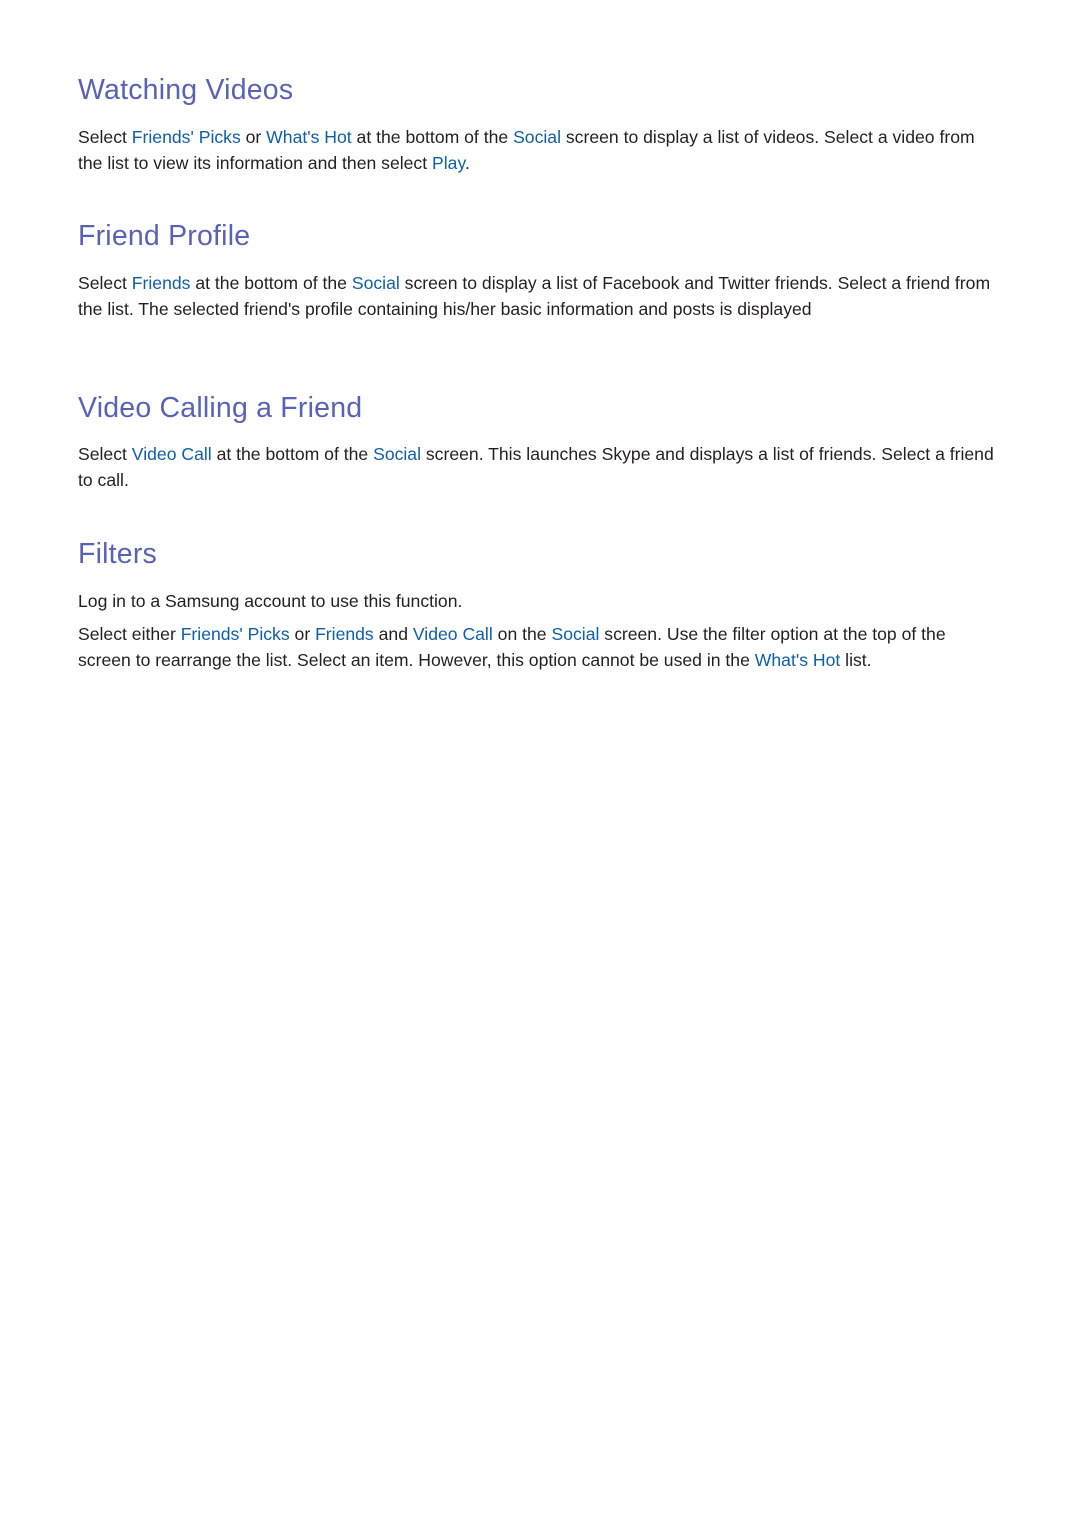 Image resolution: width=1080 pixels, height=1527 pixels. What do you see at coordinates (522, 634) in the screenshot?
I see `body-text: on the` at bounding box center [522, 634].